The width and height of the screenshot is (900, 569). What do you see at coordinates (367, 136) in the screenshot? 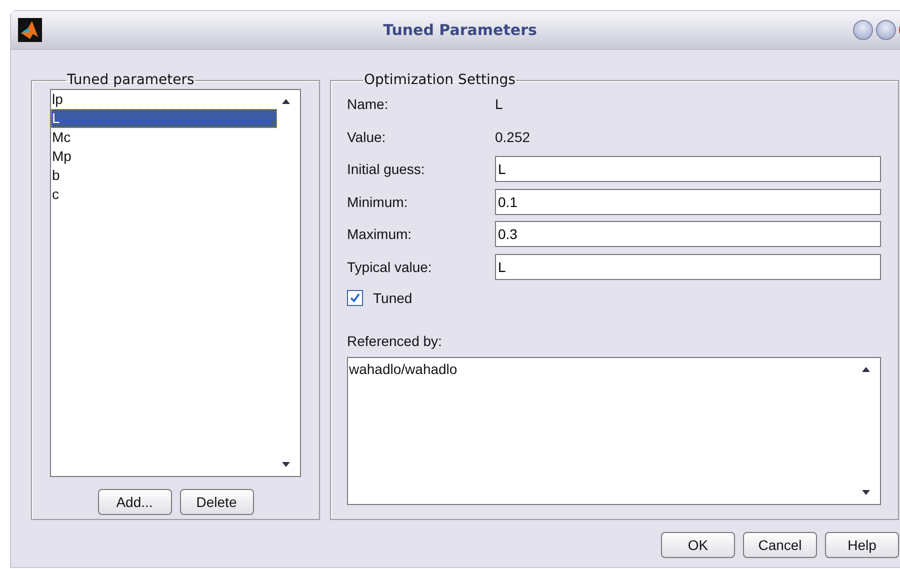
I see `field-label: Value:` at bounding box center [367, 136].